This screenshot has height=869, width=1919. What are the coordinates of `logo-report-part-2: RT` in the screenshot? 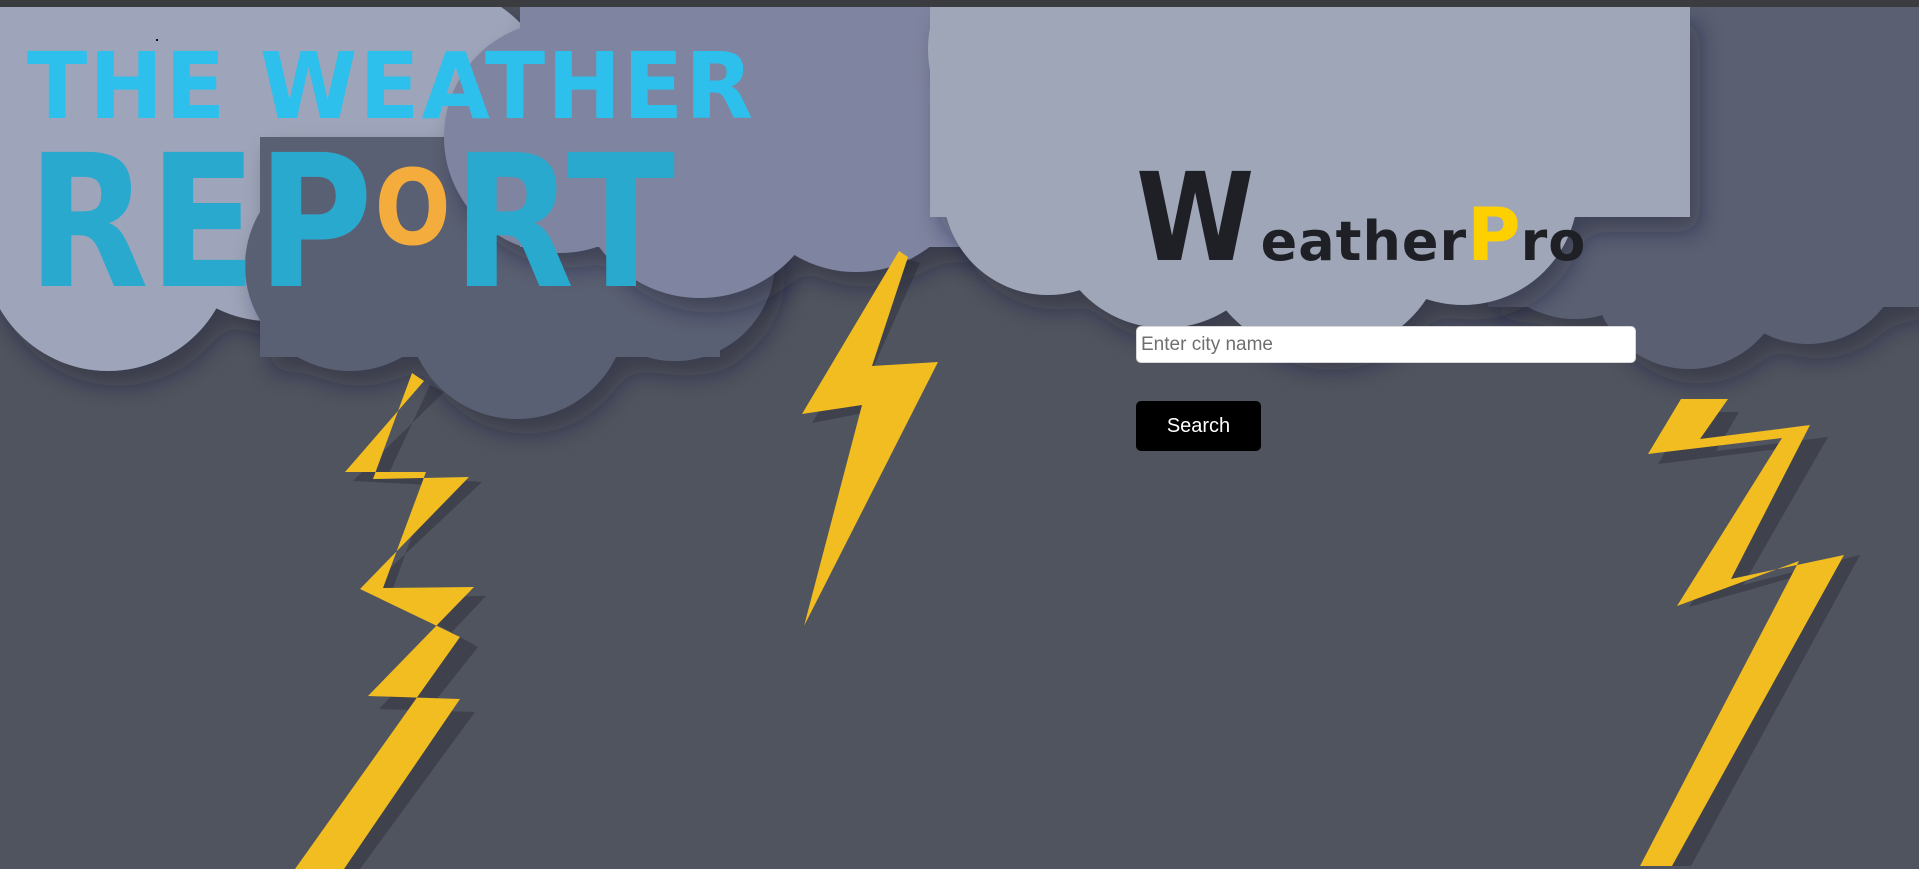 It's located at (564, 223).